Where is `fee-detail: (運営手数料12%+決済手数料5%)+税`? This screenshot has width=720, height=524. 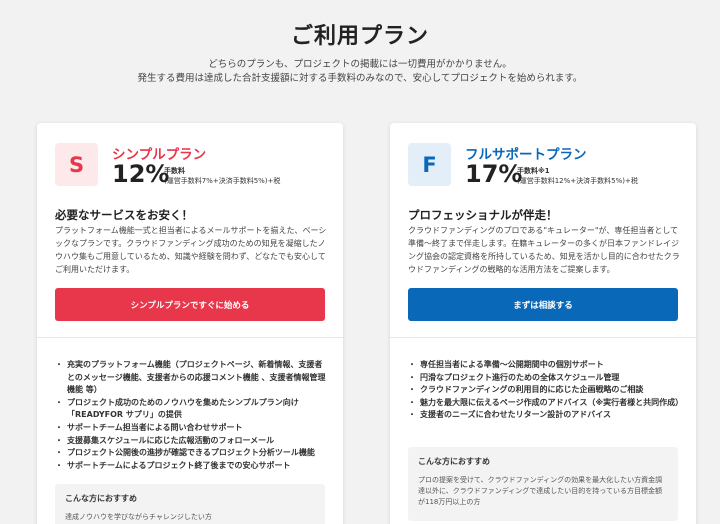 fee-detail: (運営手数料12%+決済手数料5%)+税 is located at coordinates (577, 181).